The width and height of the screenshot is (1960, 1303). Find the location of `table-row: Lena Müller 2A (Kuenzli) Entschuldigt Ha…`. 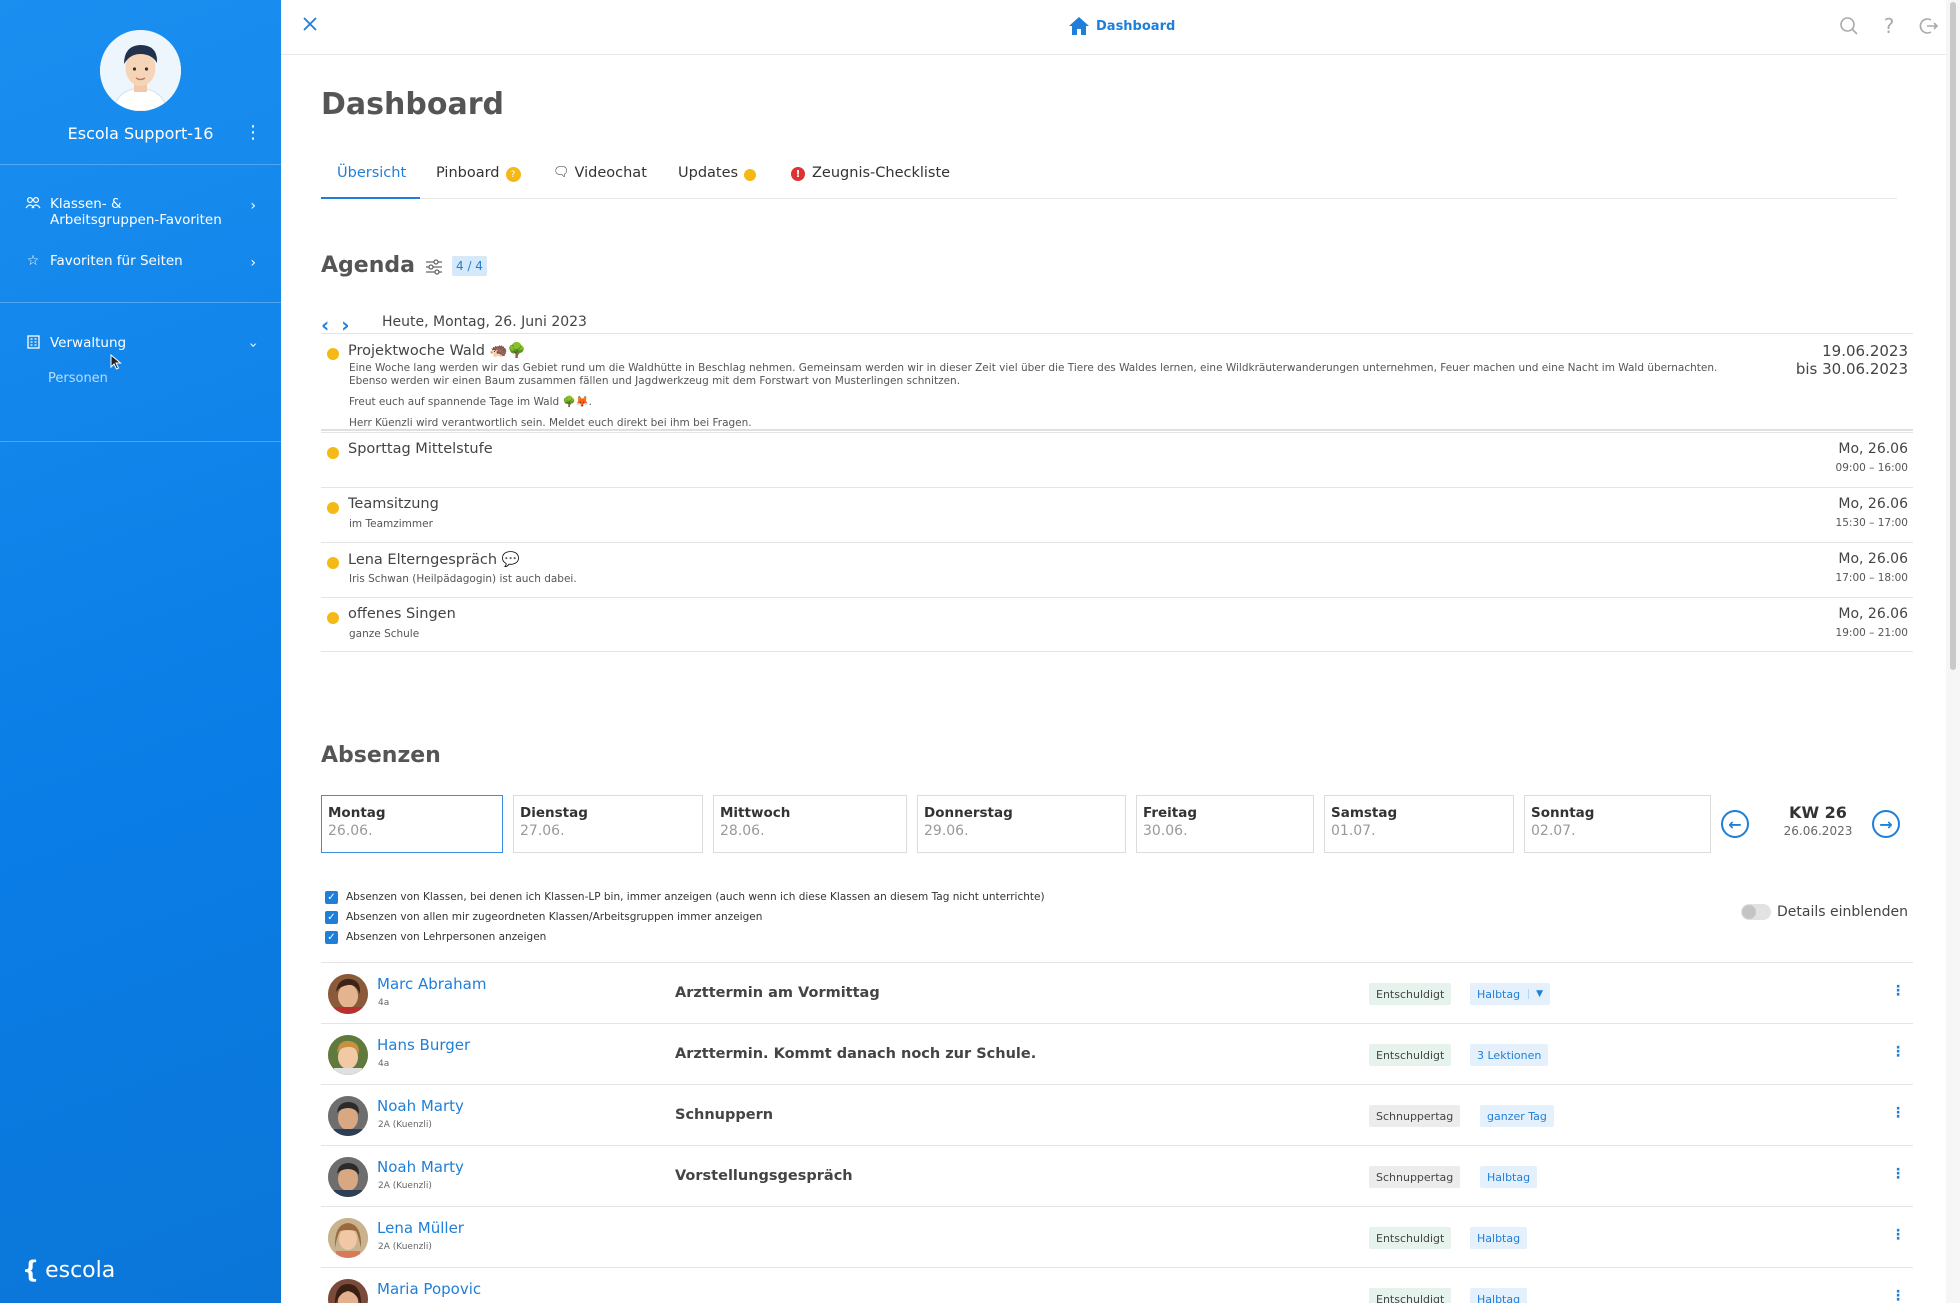

table-row: Lena Müller 2A (Kuenzli) Entschuldigt Ha… is located at coordinates (1117, 1236).